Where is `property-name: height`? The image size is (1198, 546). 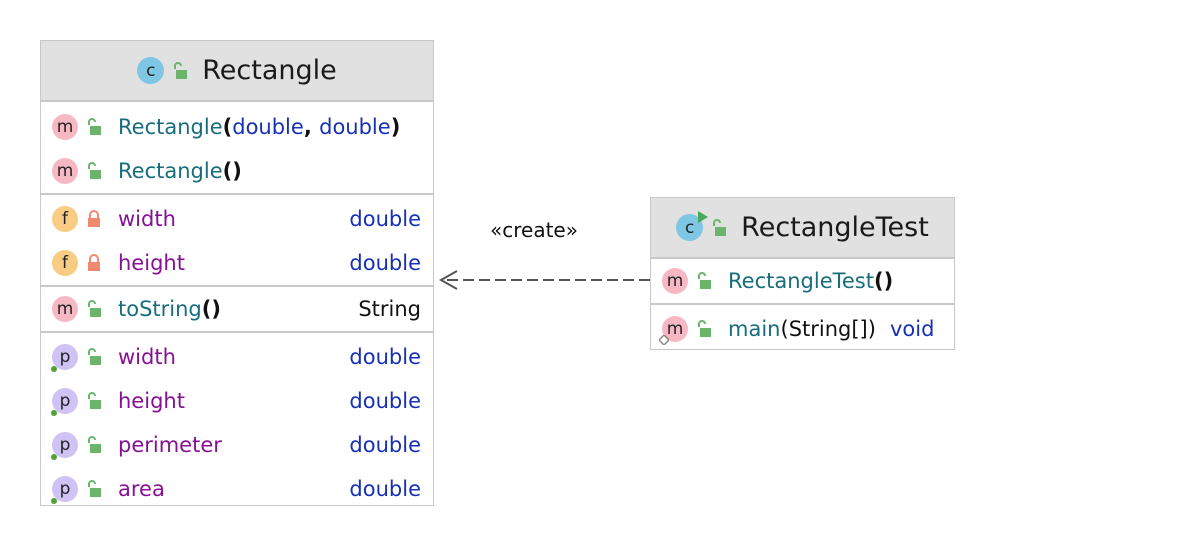
property-name: height is located at coordinates (151, 401).